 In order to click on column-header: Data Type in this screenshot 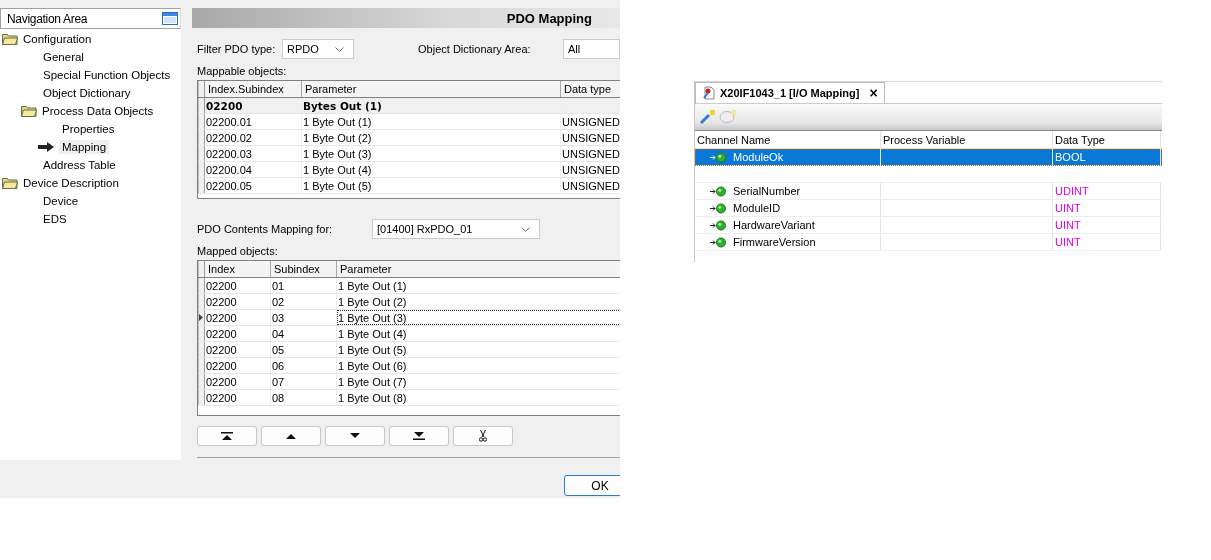, I will do `click(1107, 139)`.